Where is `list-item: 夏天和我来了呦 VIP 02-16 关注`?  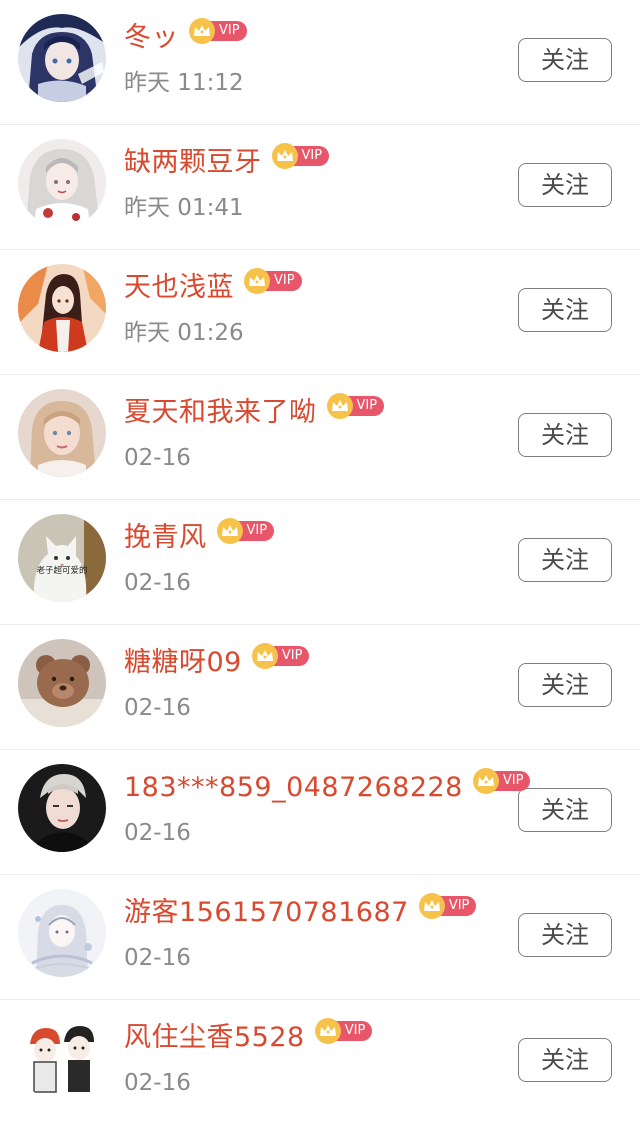
list-item: 夏天和我来了呦 VIP 02-16 关注 is located at coordinates (320, 437).